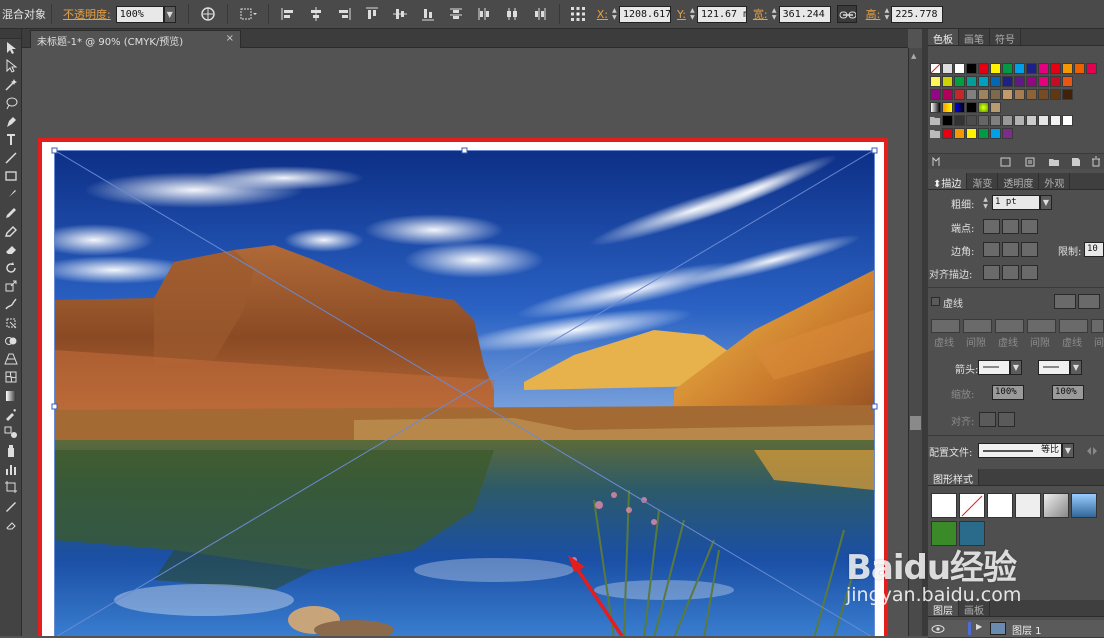 The image size is (1104, 638). Describe the element at coordinates (983, 181) in the screenshot. I see `tab-gradient: 渐变` at that location.